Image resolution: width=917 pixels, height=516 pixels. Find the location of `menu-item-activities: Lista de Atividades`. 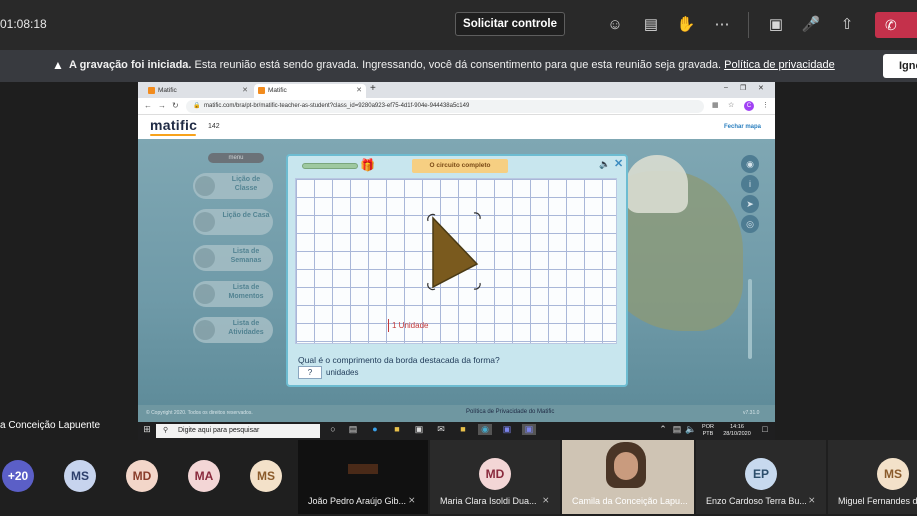

menu-item-activities: Lista de Atividades is located at coordinates (233, 330).